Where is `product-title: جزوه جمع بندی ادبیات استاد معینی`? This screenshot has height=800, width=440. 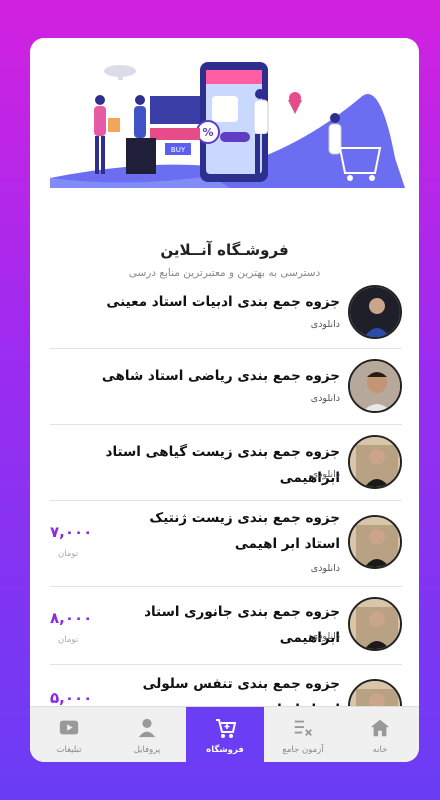 product-title: جزوه جمع بندی ادبیات استاد معینی is located at coordinates (223, 302).